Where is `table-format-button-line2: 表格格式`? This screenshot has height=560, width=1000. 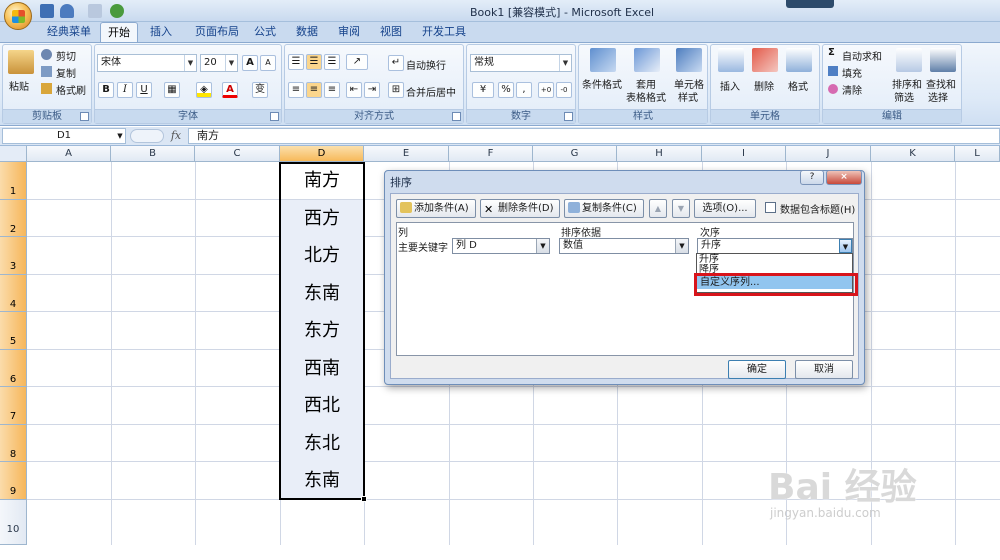 table-format-button-line2: 表格格式 is located at coordinates (646, 96).